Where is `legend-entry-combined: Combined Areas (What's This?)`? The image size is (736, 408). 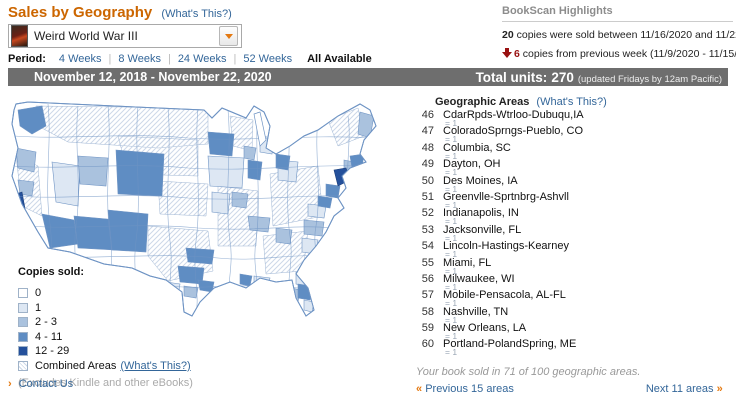
legend-entry-combined: Combined Areas (What's This?) is located at coordinates (105, 366).